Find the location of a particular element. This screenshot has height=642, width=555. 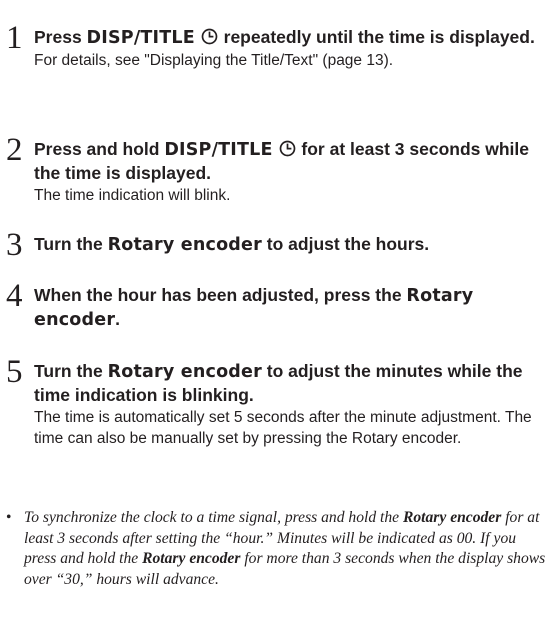

step-number: 5 is located at coordinates (14, 372).